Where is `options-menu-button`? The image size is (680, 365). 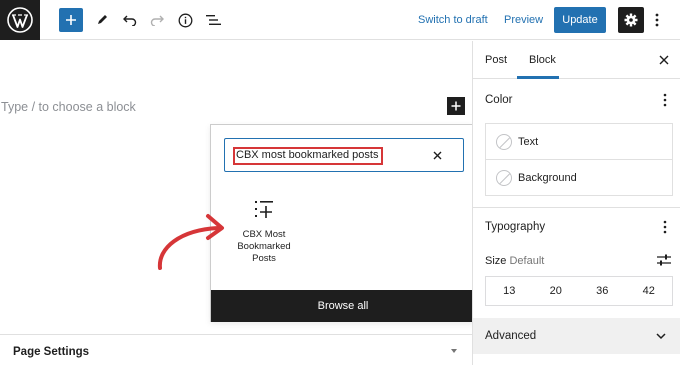 options-menu-button is located at coordinates (657, 20).